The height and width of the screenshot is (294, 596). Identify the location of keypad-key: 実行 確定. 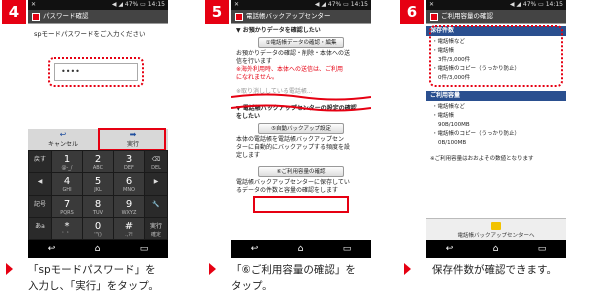
(156, 228).